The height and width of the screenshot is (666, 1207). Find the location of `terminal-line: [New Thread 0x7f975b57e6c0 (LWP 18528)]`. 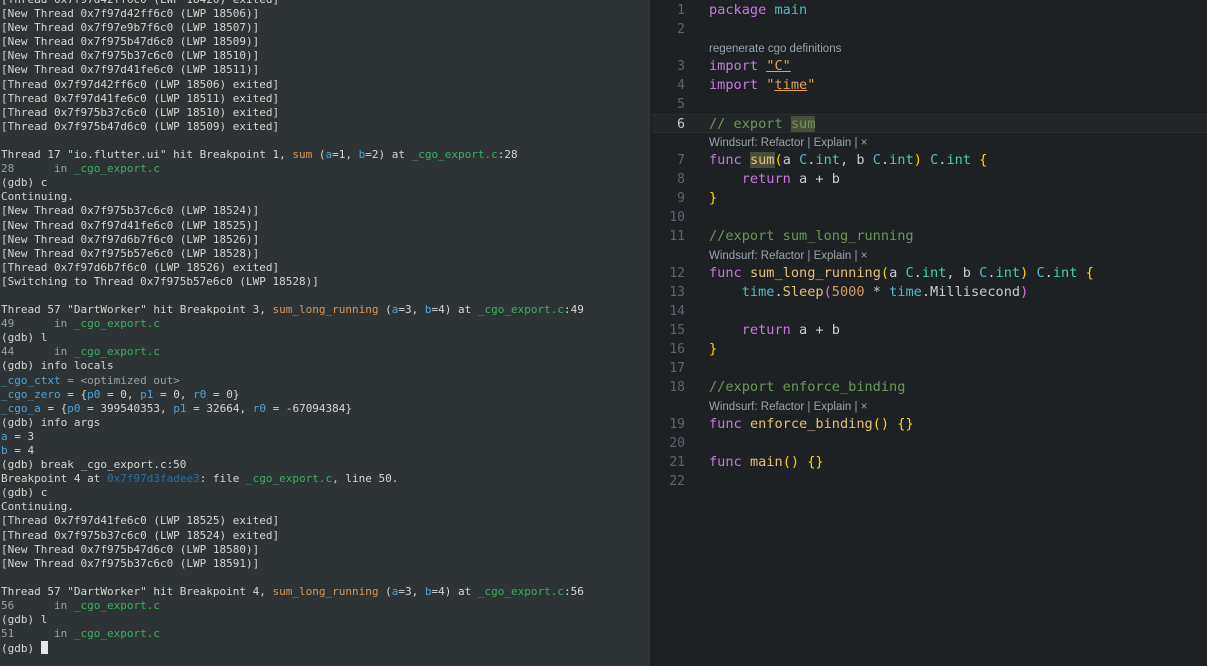

terminal-line: [New Thread 0x7f975b57e6c0 (LWP 18528)] is located at coordinates (325, 254).